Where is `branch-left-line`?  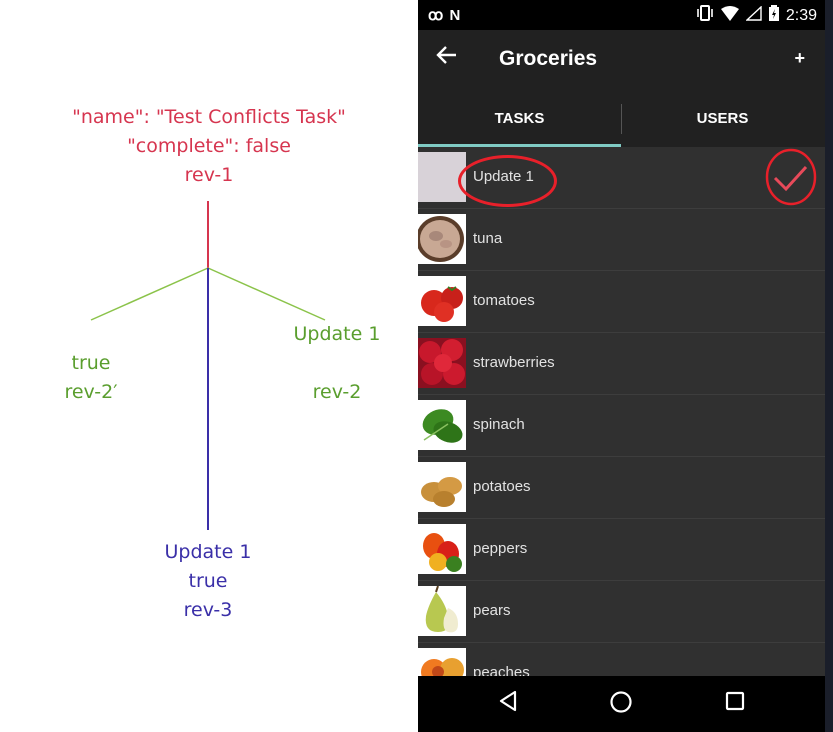 branch-left-line is located at coordinates (149, 294).